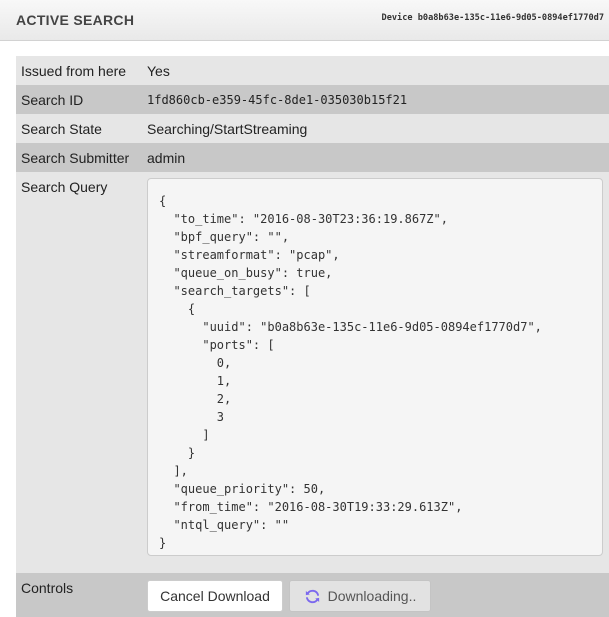 The image size is (609, 617). What do you see at coordinates (47, 588) in the screenshot?
I see `controls-label: Controls` at bounding box center [47, 588].